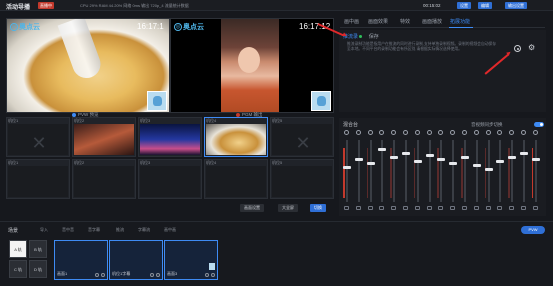 The image size is (553, 286). What do you see at coordinates (302, 137) in the screenshot?
I see `source-cell: 机位5 ✕` at bounding box center [302, 137].